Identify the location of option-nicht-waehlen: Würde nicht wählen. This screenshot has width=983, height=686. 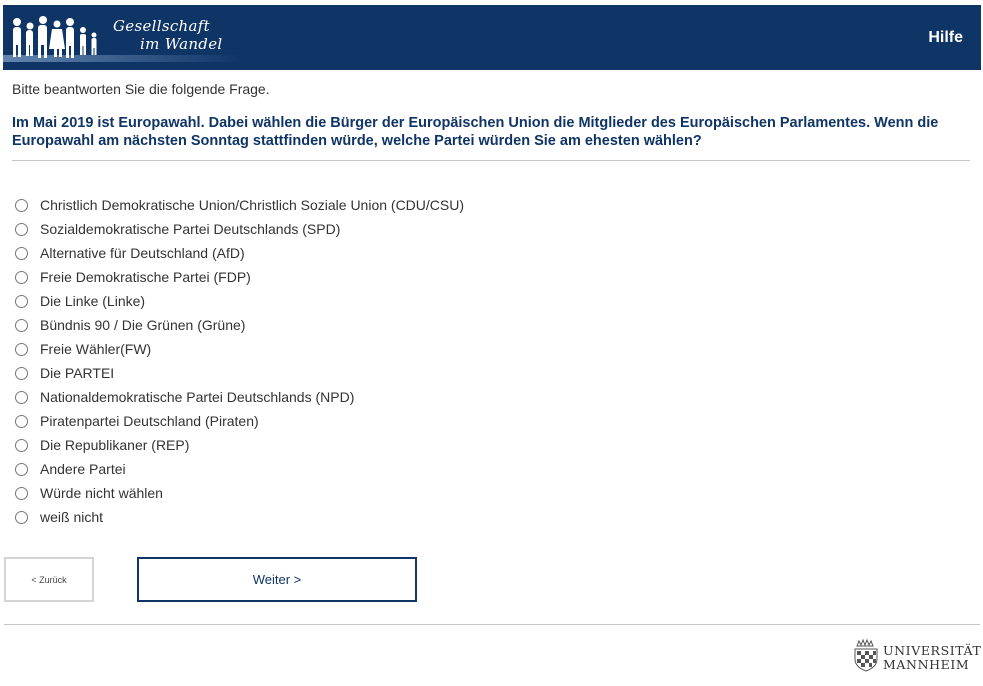
(239, 493).